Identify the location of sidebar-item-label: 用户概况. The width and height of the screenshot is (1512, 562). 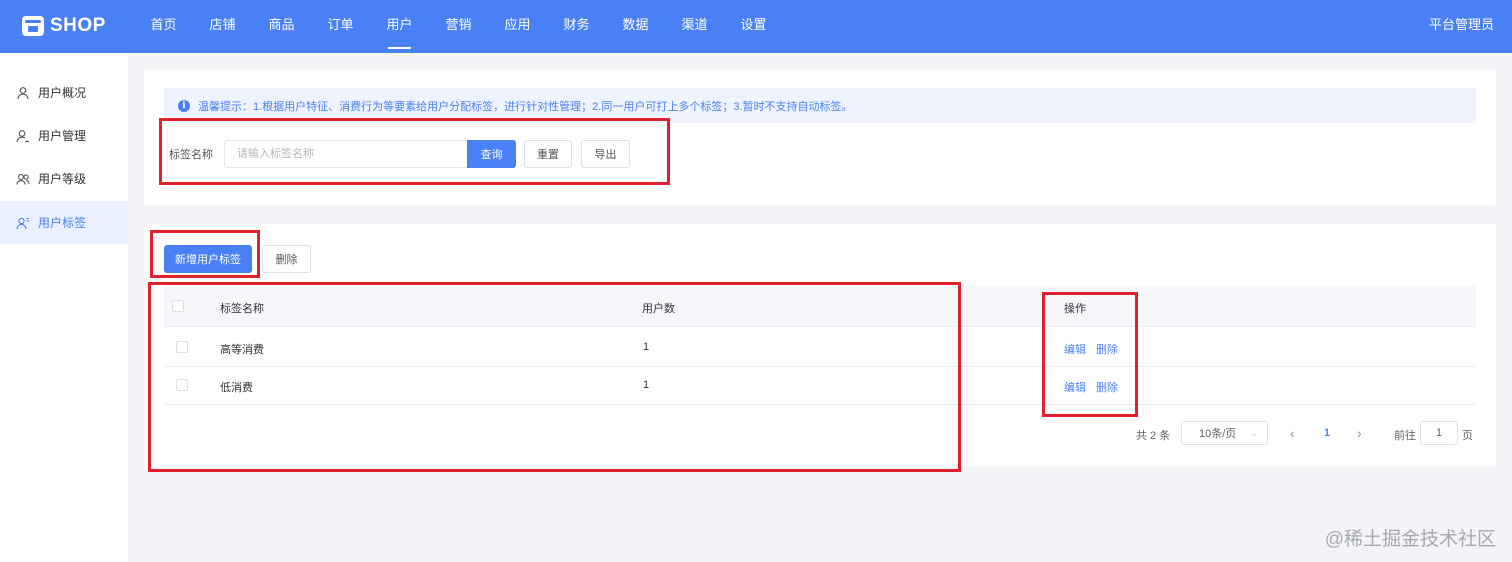
(62, 93).